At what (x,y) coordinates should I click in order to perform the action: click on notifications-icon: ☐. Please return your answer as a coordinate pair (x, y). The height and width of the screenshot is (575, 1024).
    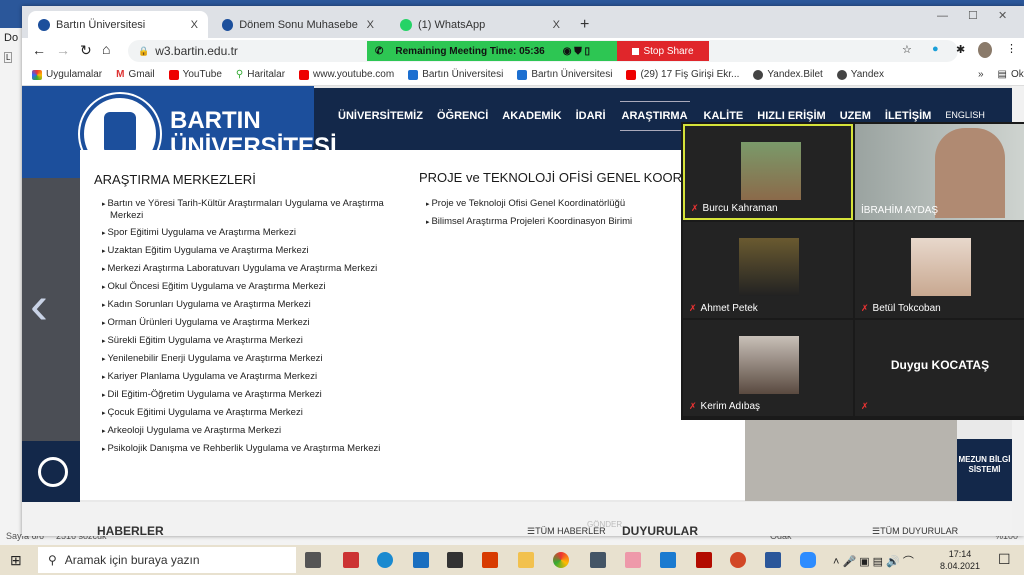
    Looking at the image, I should click on (1004, 559).